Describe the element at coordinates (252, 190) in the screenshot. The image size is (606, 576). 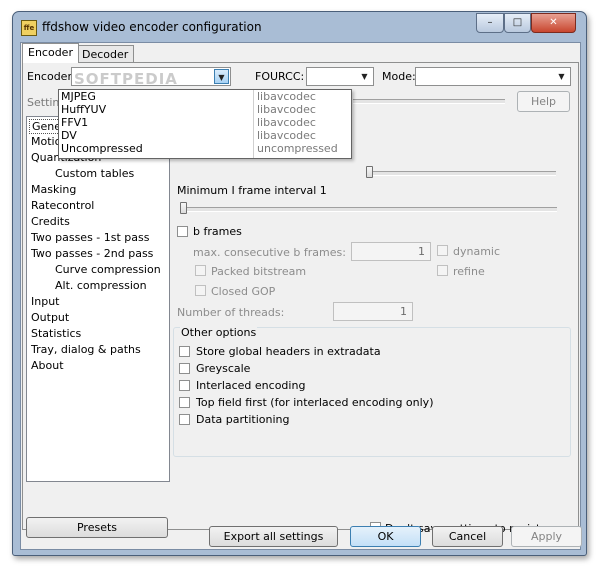
I see `min-i-frame-label: Minimum I frame interval 1` at that location.